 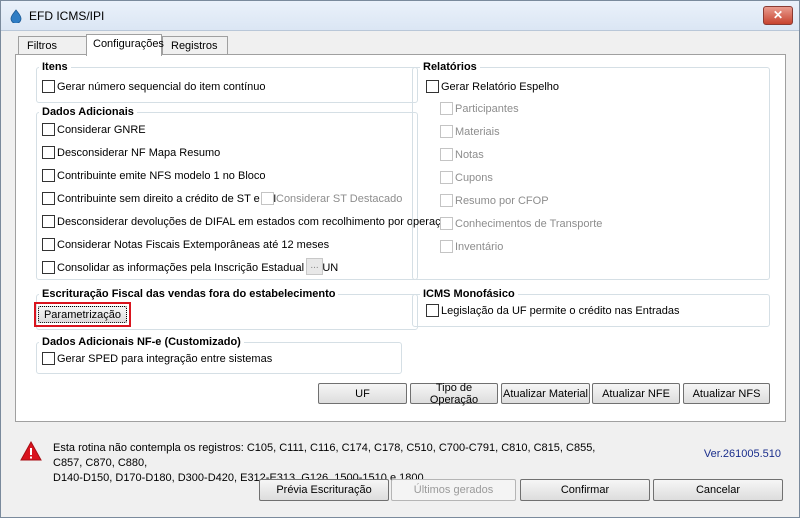 What do you see at coordinates (161, 86) in the screenshot?
I see `checkbox-label: Gerar número sequencial do item contínuo` at bounding box center [161, 86].